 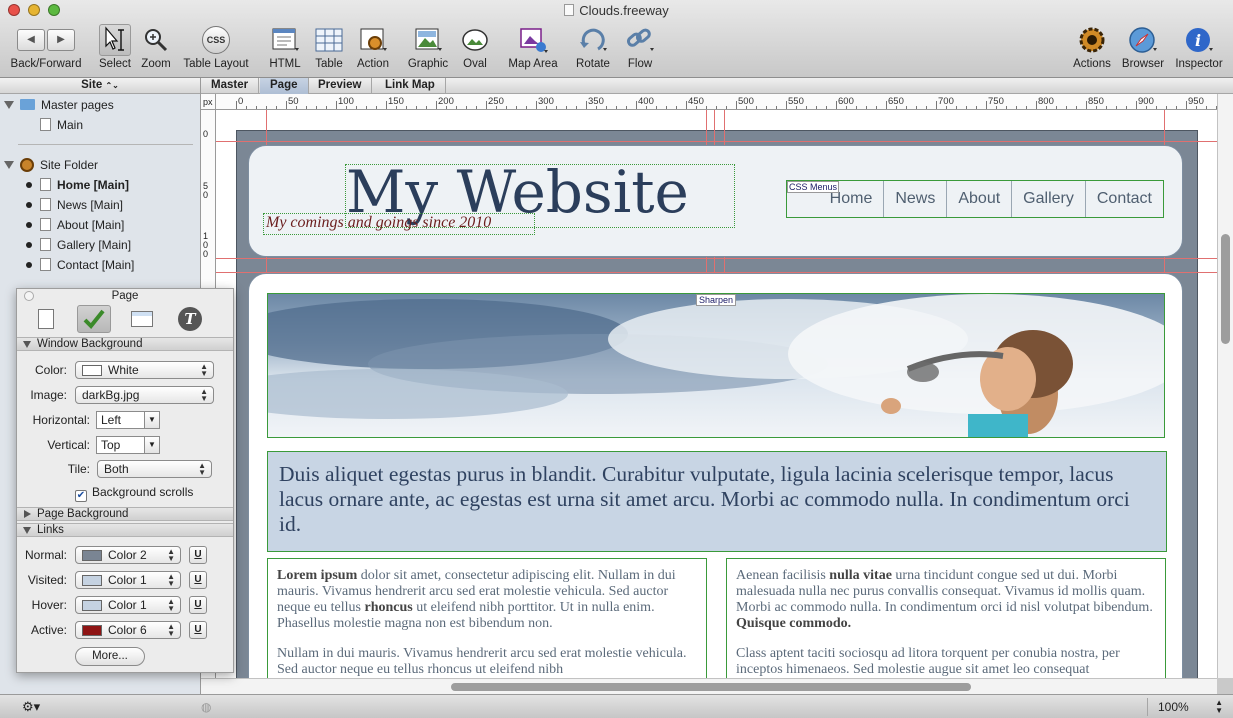 What do you see at coordinates (77, 185) in the screenshot?
I see `page-row-home: Home [Main]` at bounding box center [77, 185].